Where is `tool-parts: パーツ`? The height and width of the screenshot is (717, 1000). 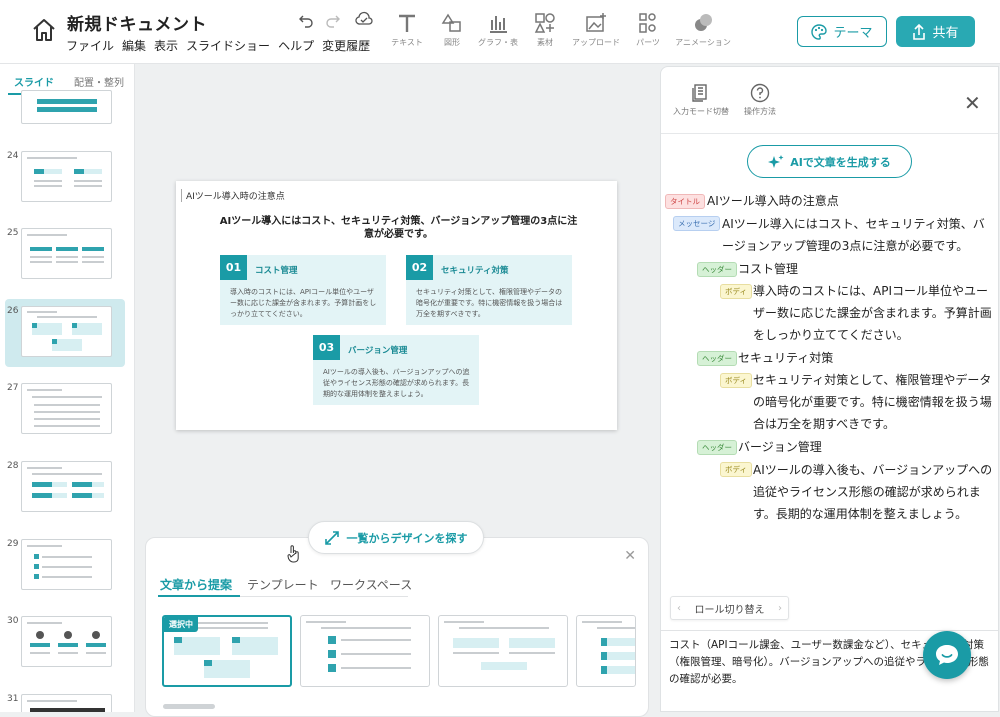 tool-parts: パーツ is located at coordinates (648, 30).